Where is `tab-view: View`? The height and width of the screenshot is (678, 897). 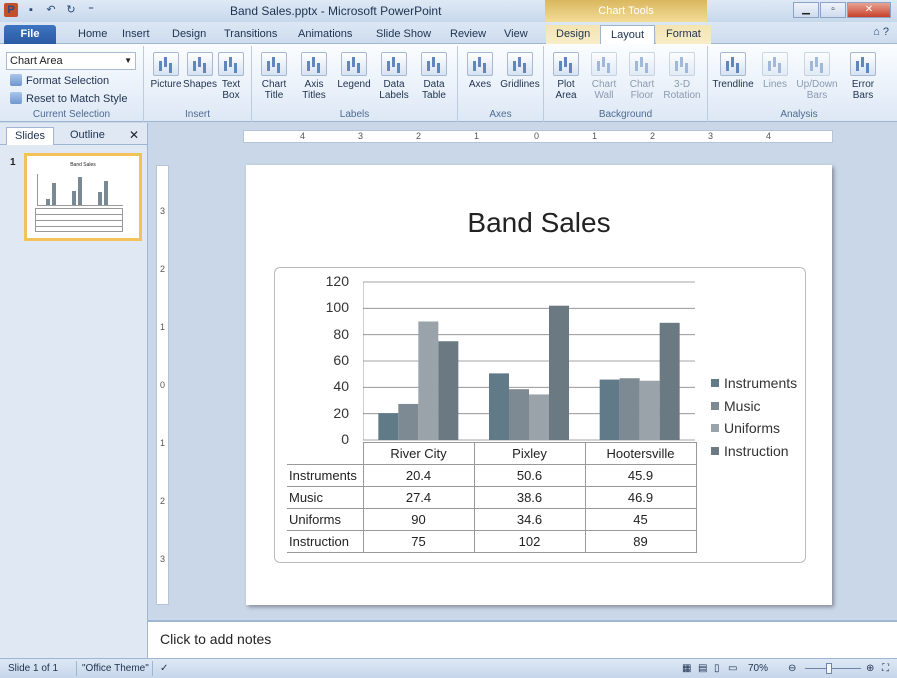
tab-view: View is located at coordinates (516, 34).